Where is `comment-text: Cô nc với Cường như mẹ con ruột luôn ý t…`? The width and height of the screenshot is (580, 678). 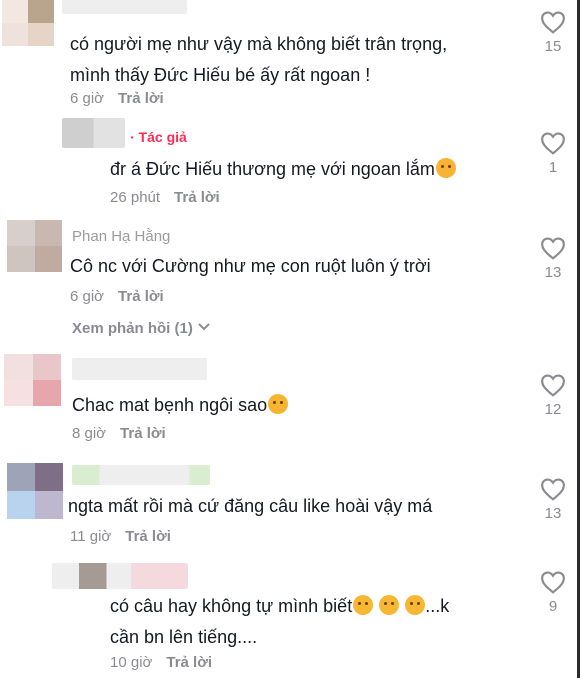
comment-text: Cô nc với Cường như mẹ con ruột luôn ý t… is located at coordinates (250, 266).